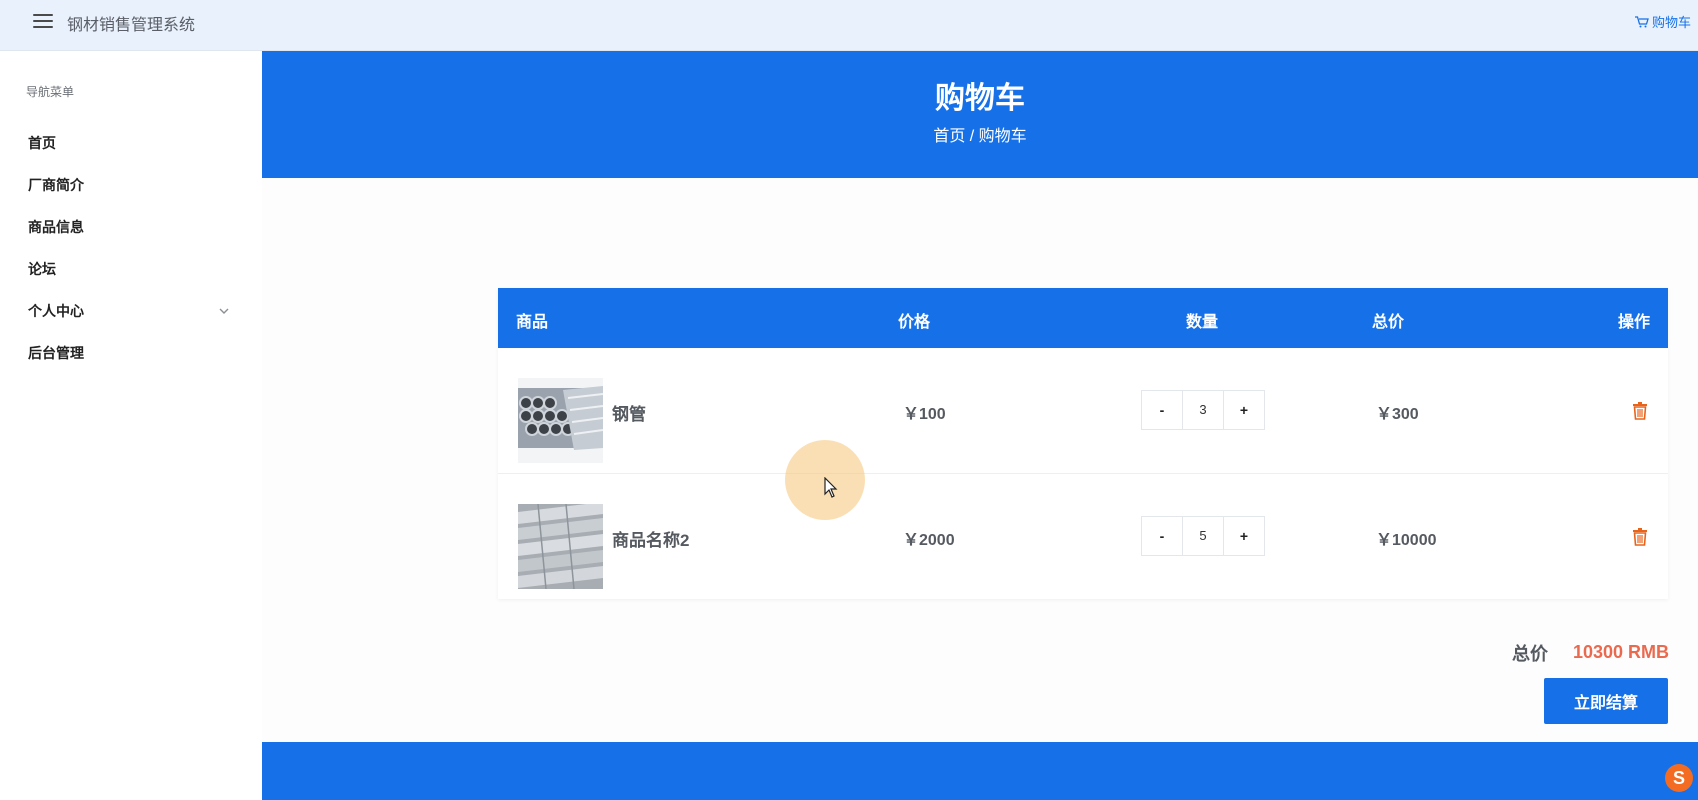  Describe the element at coordinates (1671, 22) in the screenshot. I see `header-cart-label: 购物车` at that location.